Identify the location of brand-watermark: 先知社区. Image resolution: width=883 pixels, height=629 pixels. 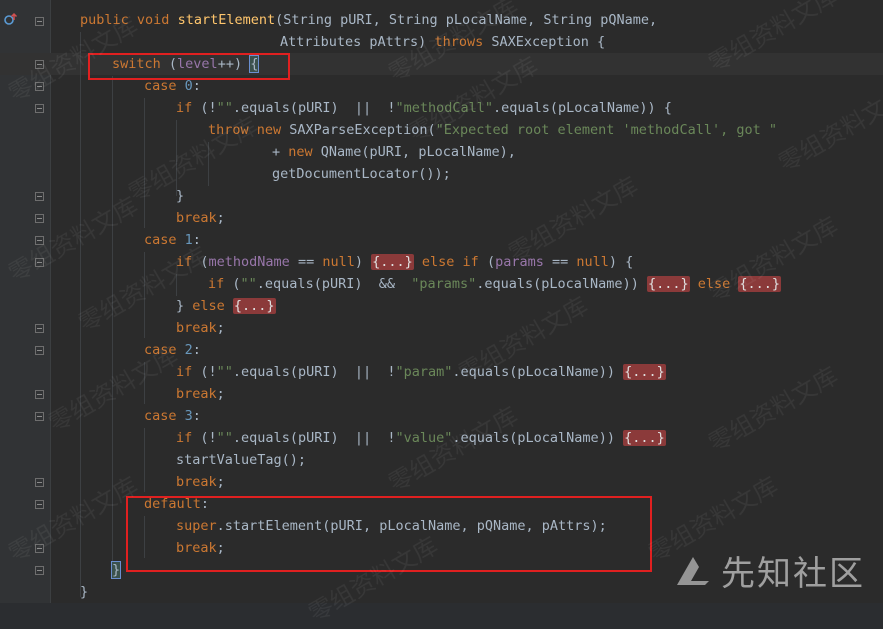
(769, 570).